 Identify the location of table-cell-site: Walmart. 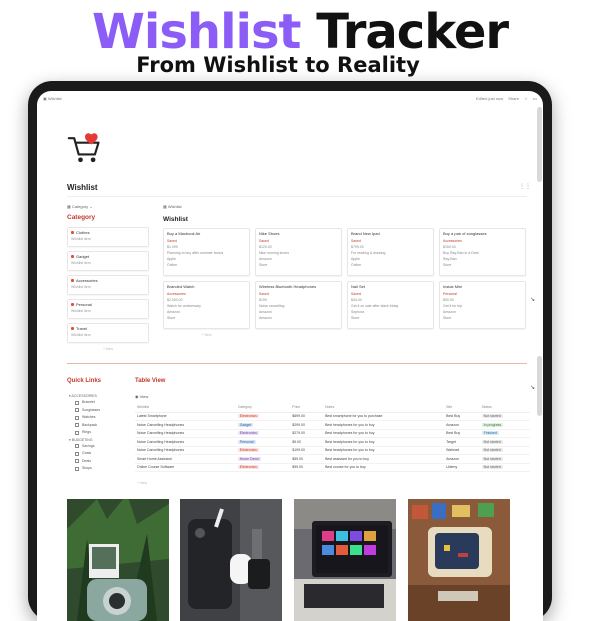
(462, 450).